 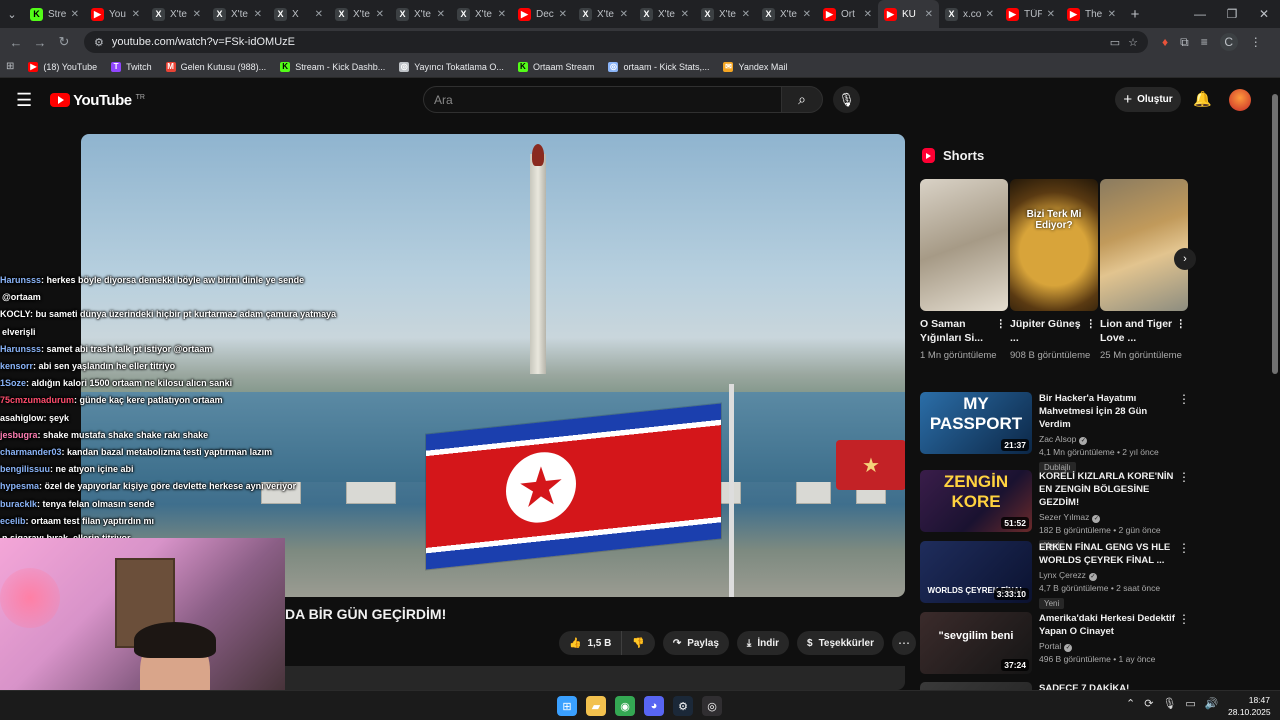 I want to click on browser-tab: ▶ Dec ✕, so click(x=542, y=14).